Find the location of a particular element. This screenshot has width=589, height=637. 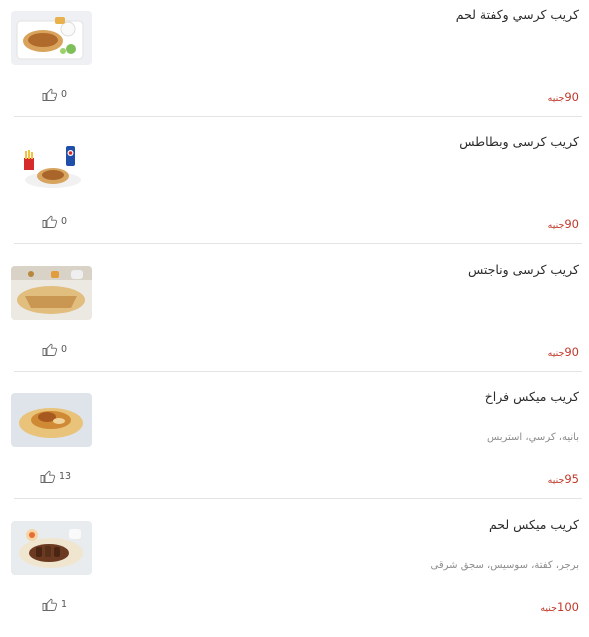

like-button: 13 is located at coordinates (55, 476).